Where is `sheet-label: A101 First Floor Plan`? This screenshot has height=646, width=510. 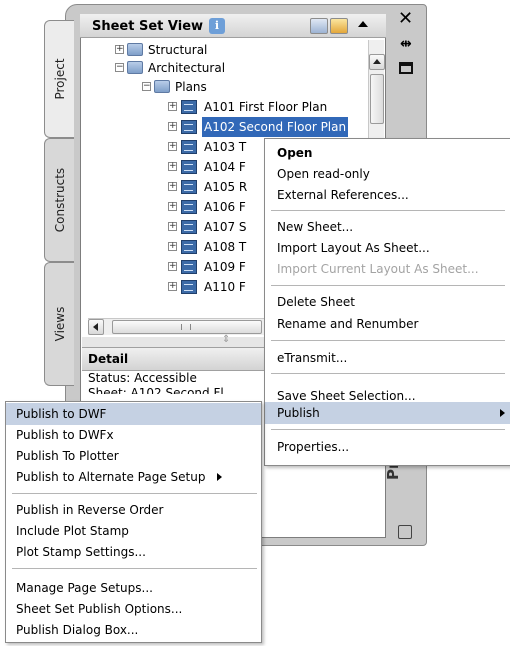
sheet-label: A101 First Floor Plan is located at coordinates (266, 107).